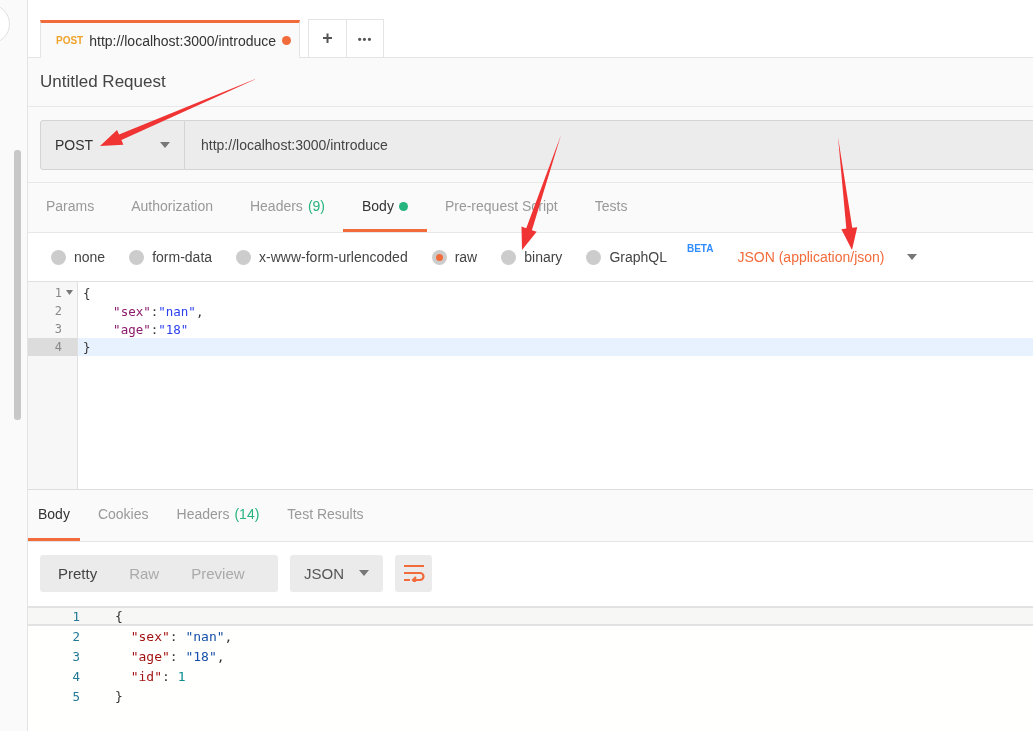 Image resolution: width=1033 pixels, height=731 pixels. Describe the element at coordinates (700, 248) in the screenshot. I see `beta-label: BETA` at that location.